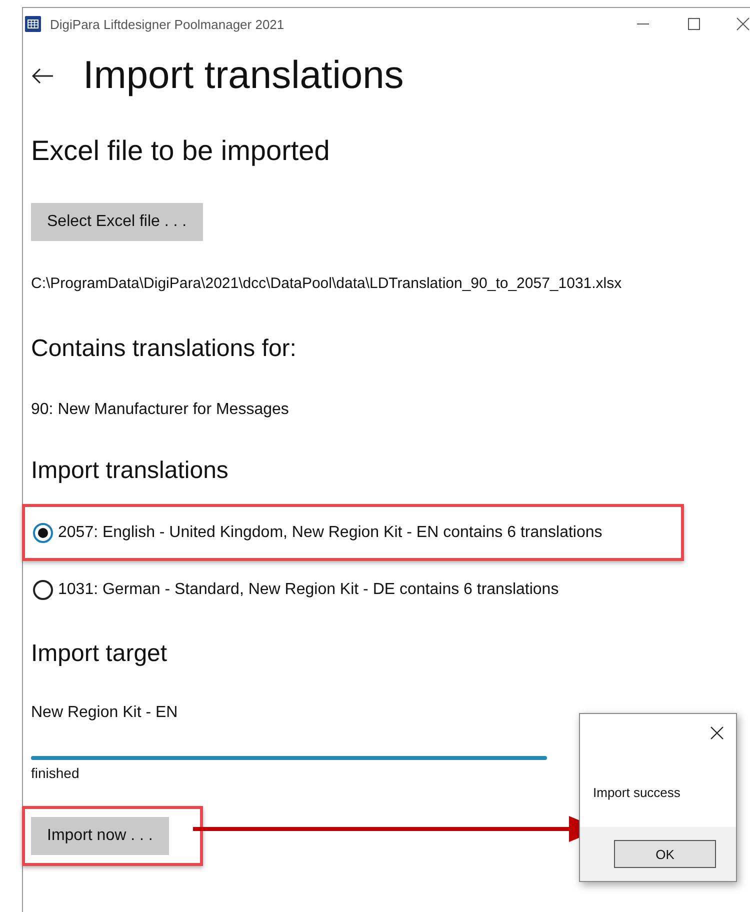 The height and width of the screenshot is (912, 750). What do you see at coordinates (317, 532) in the screenshot?
I see `radio-option: 2057: English - United Kingdom, New Region Kit - EN contains 6 translations` at bounding box center [317, 532].